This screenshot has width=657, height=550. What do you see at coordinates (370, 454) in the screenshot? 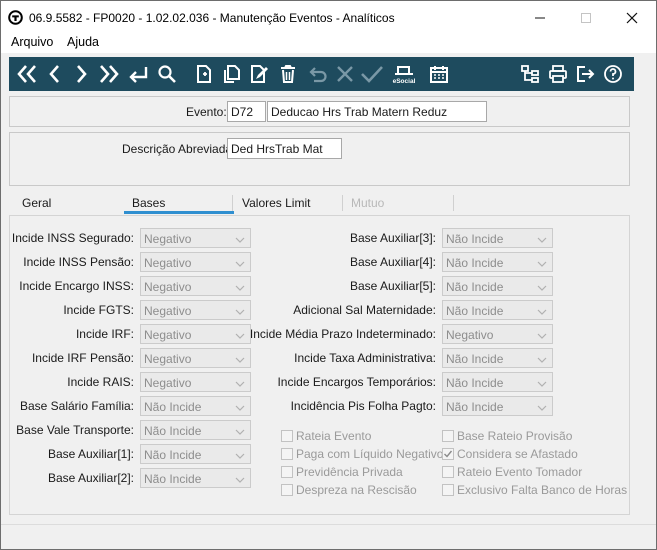
I see `checkbox-label: Paga com Líquido Negativo` at bounding box center [370, 454].